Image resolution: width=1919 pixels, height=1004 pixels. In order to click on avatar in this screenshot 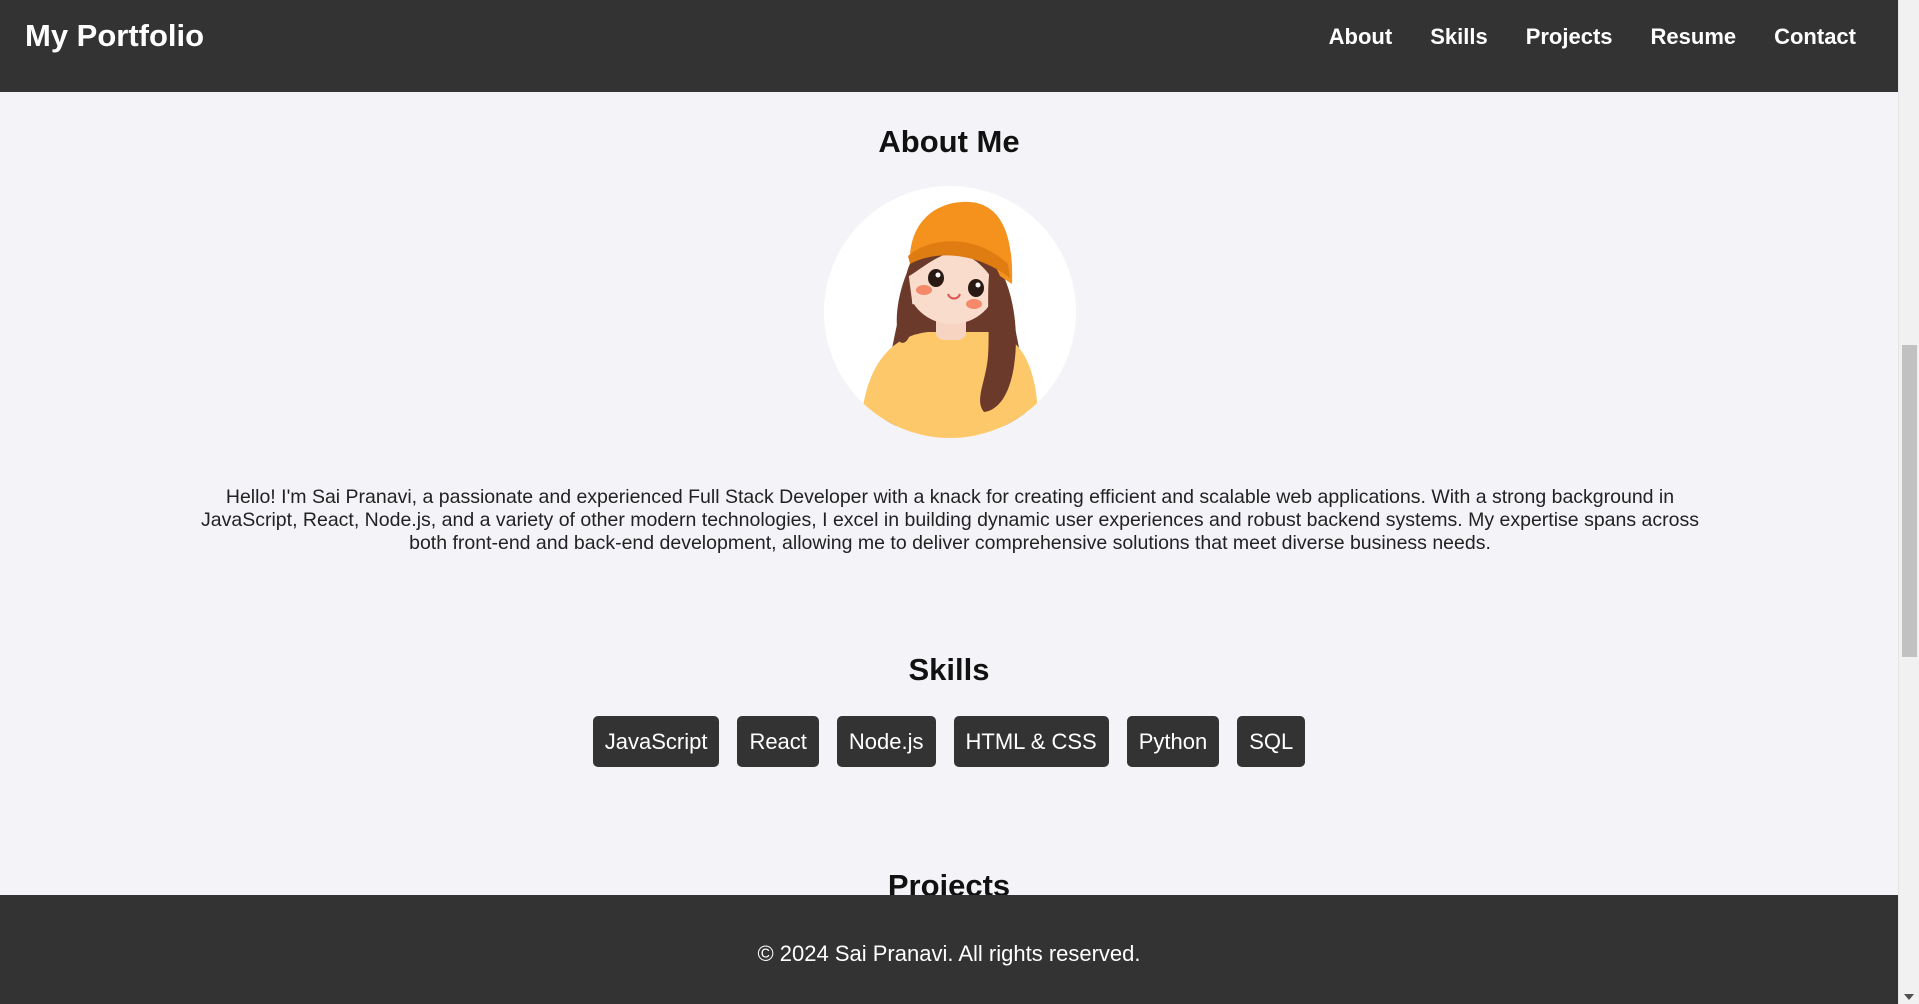, I will do `click(950, 312)`.